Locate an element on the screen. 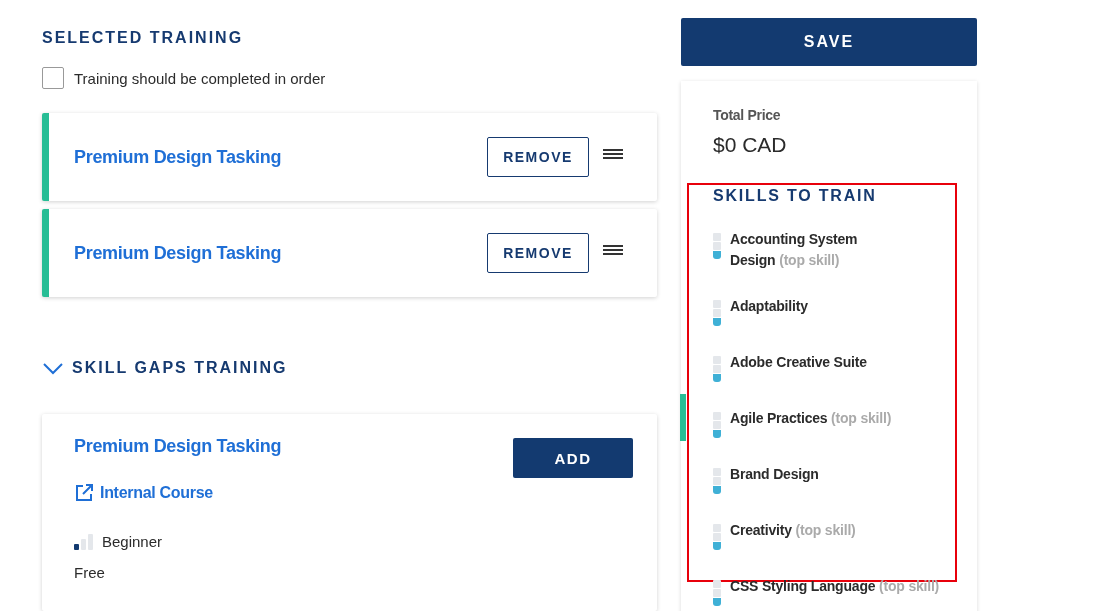 The height and width of the screenshot is (611, 1094). section-heading: SKILLS TO TRAIN is located at coordinates (795, 196).